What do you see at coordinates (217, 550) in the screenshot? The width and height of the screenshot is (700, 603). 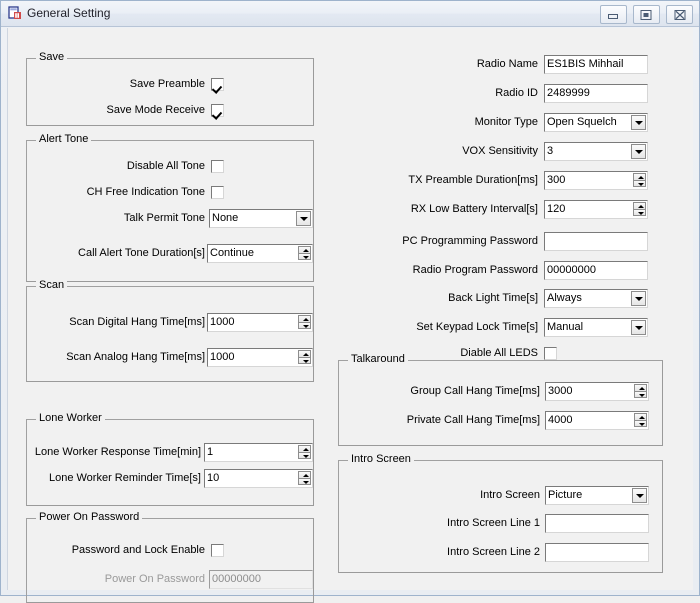 I see `password-and-lock-enable-checkbox` at bounding box center [217, 550].